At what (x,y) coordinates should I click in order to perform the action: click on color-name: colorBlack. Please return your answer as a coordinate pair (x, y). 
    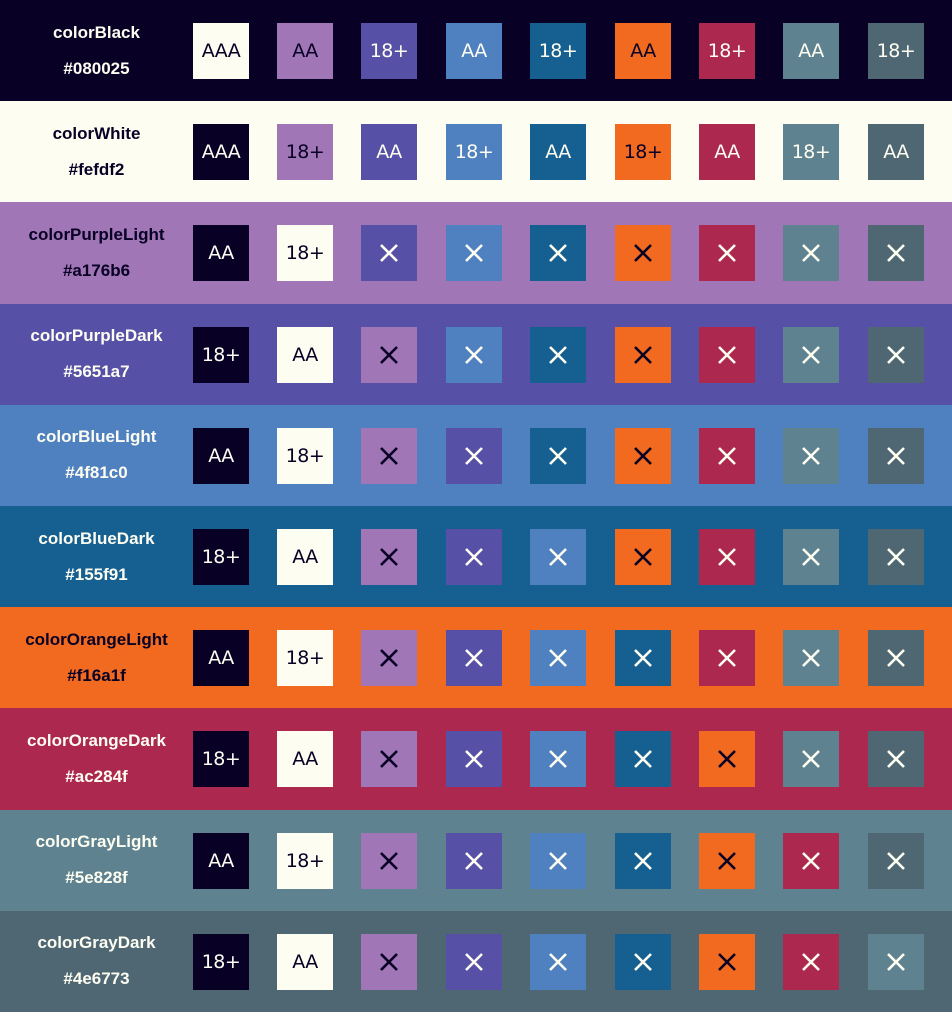
    Looking at the image, I should click on (96, 32).